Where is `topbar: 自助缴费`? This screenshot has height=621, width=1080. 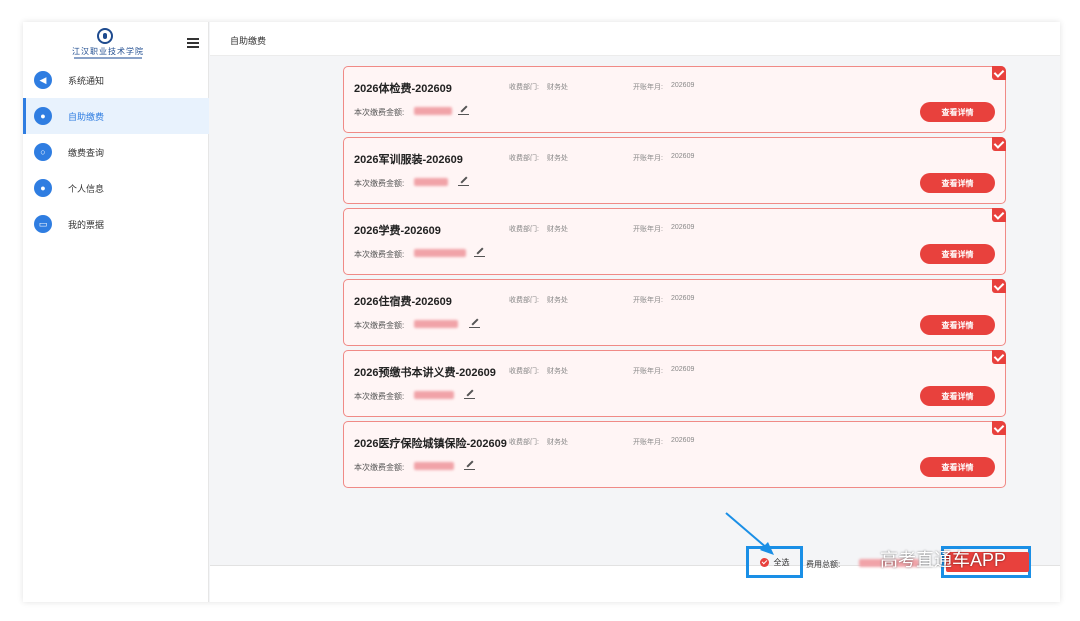 topbar: 自助缴费 is located at coordinates (635, 39).